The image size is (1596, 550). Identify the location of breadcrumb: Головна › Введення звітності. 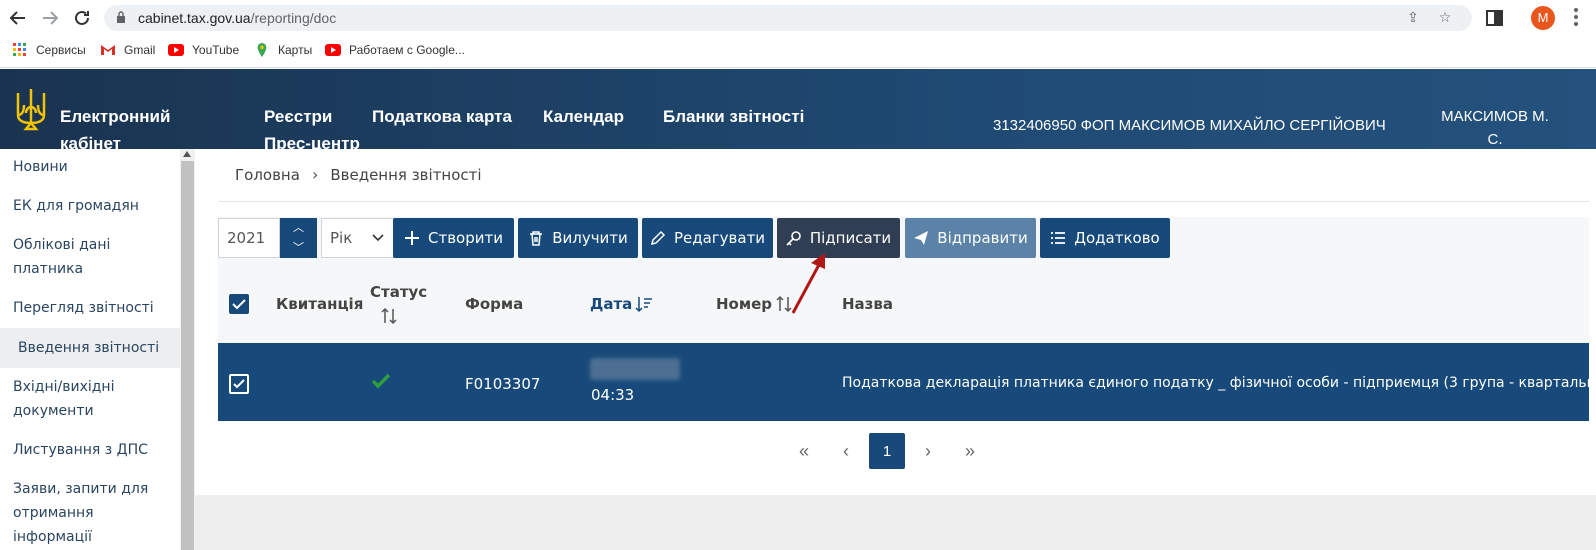
(358, 174).